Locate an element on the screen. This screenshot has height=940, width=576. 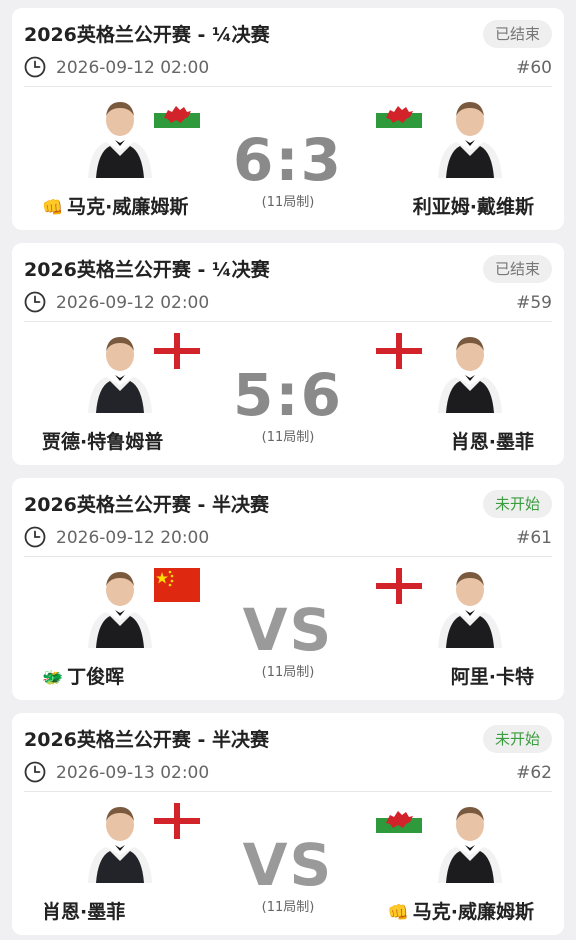
match-score: 6:3 is located at coordinates (288, 160).